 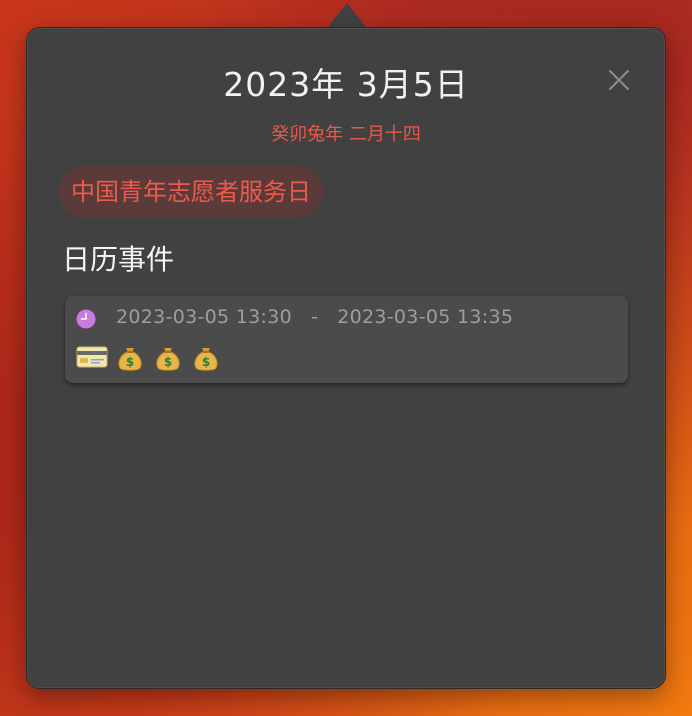 What do you see at coordinates (191, 192) in the screenshot?
I see `holiday-badge: 中国青年志愿者服务日` at bounding box center [191, 192].